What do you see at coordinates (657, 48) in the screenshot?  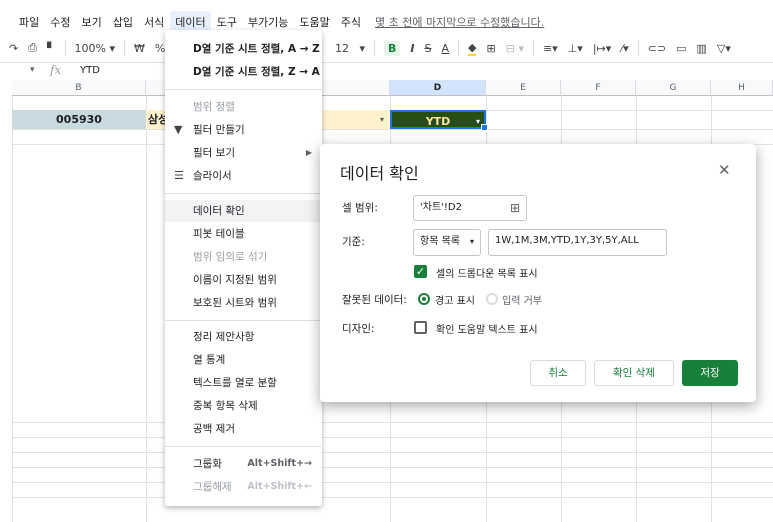 I see `insert-link-icon: ⊂⊃` at bounding box center [657, 48].